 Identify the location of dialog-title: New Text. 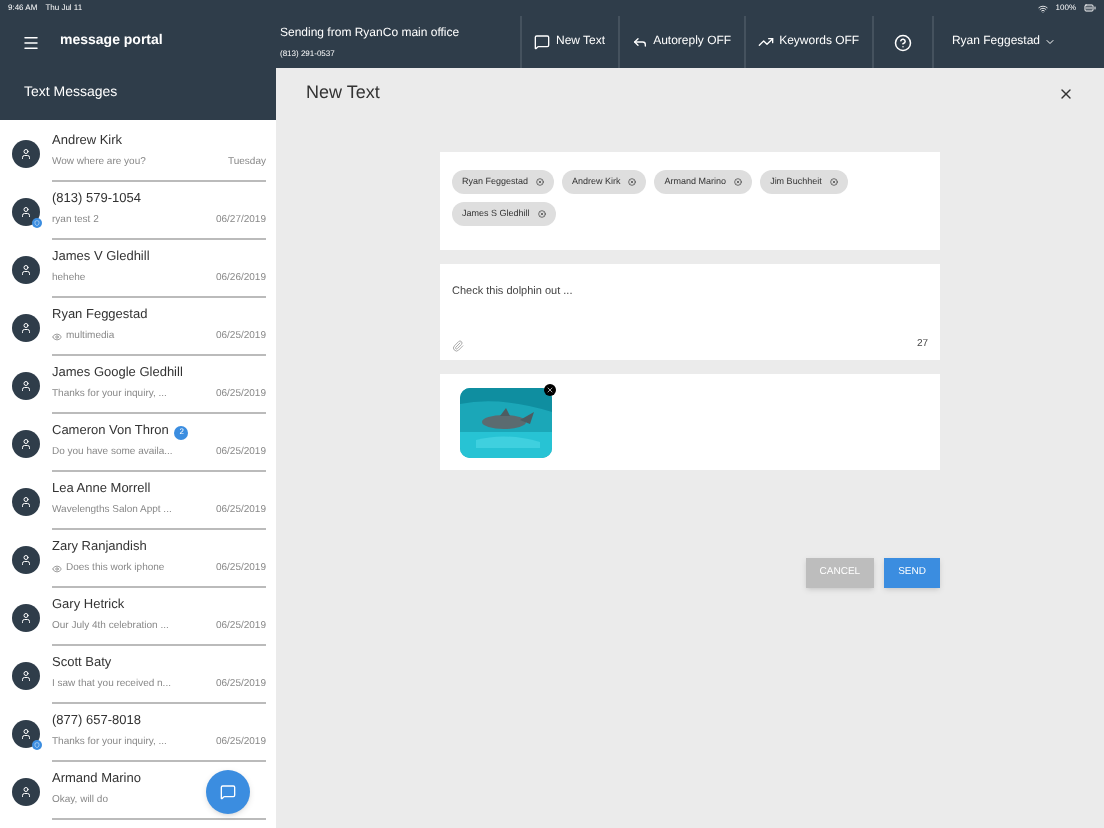
(344, 93).